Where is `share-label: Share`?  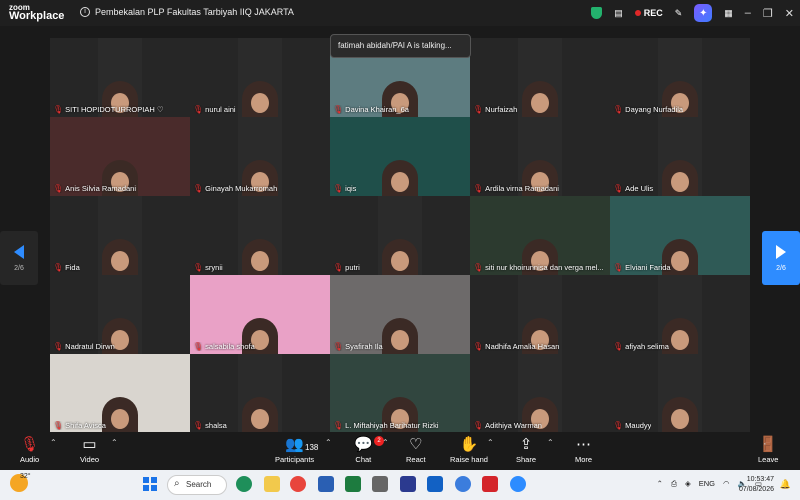
share-label: Share is located at coordinates (526, 459).